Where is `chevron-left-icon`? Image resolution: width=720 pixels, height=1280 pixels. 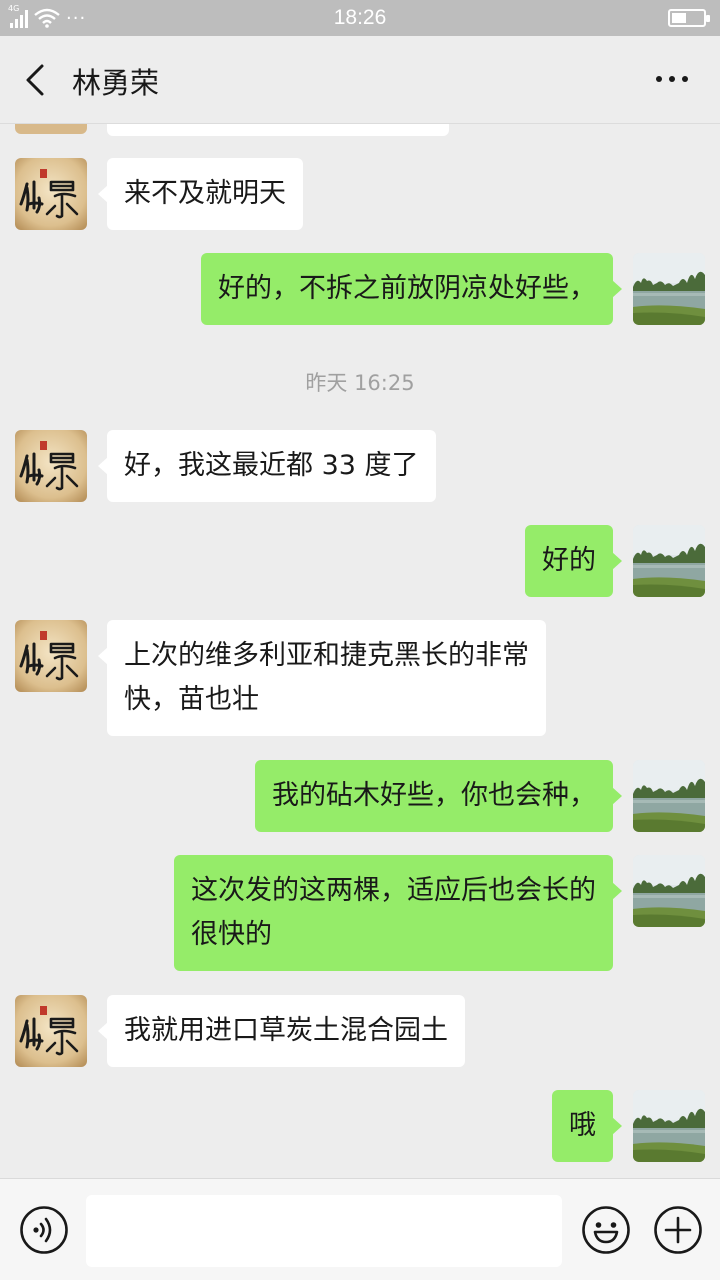
chevron-left-icon is located at coordinates (35, 80).